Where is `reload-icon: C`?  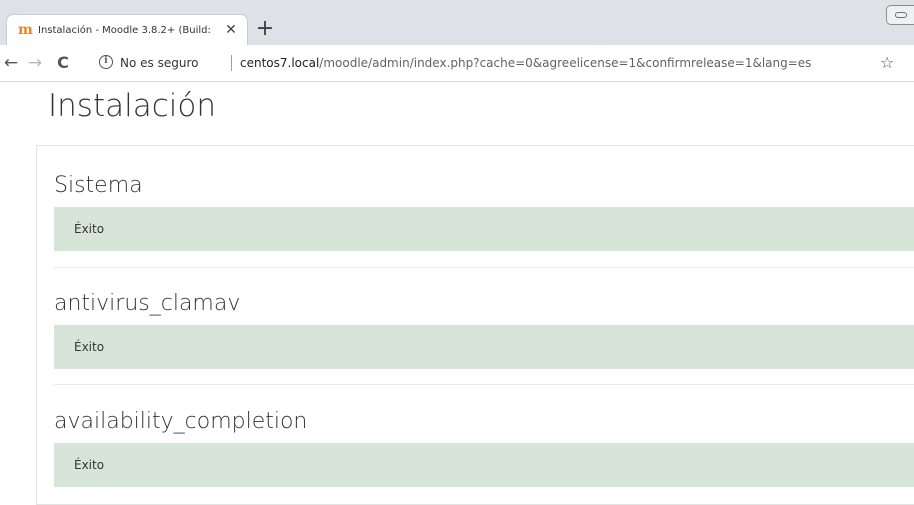
reload-icon: C is located at coordinates (63, 63).